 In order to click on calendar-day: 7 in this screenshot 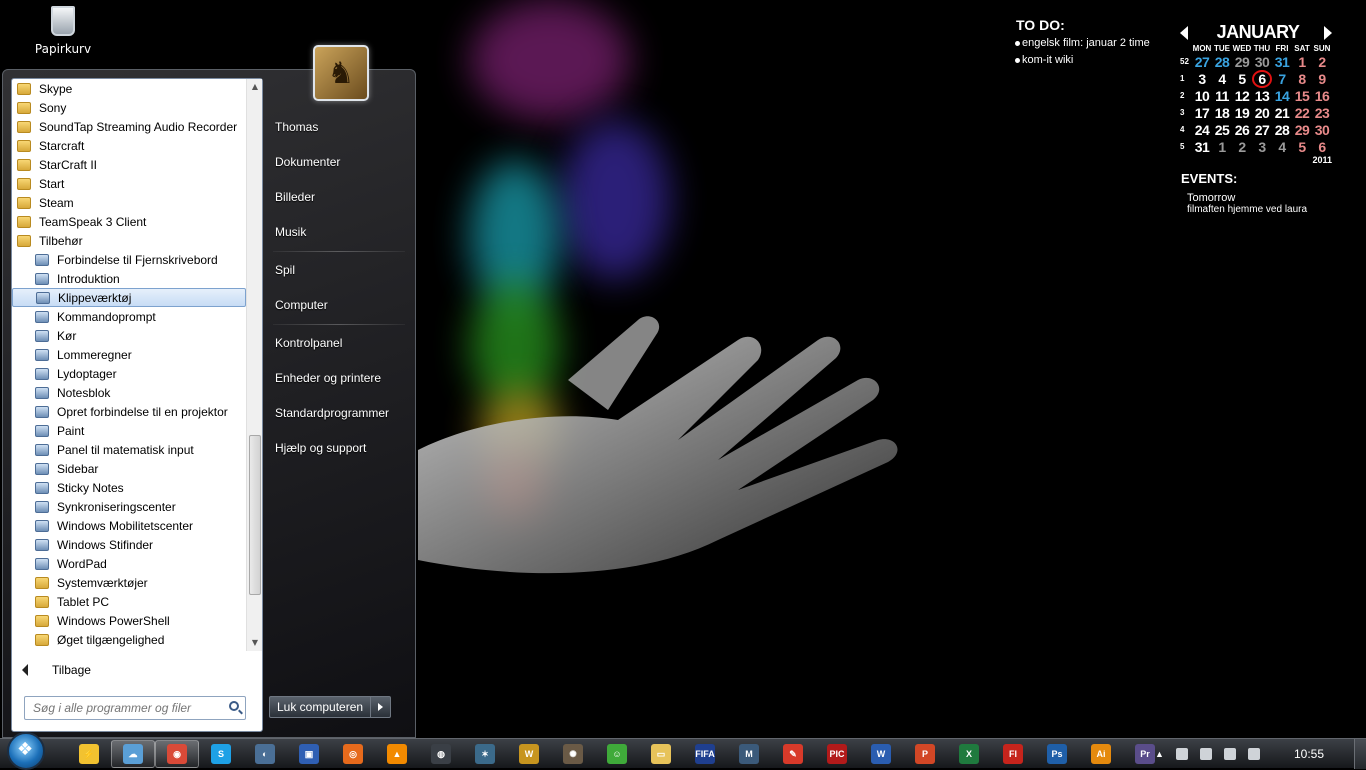, I will do `click(1282, 79)`.